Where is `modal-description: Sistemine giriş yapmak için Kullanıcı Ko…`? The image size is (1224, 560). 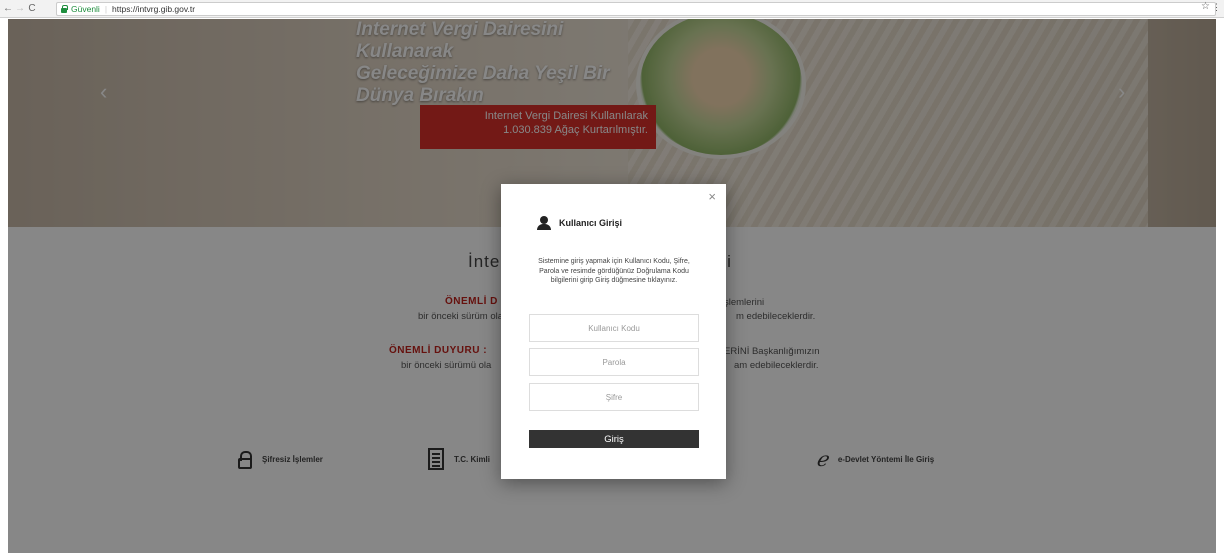 modal-description: Sistemine giriş yapmak için Kullanıcı Ko… is located at coordinates (614, 271).